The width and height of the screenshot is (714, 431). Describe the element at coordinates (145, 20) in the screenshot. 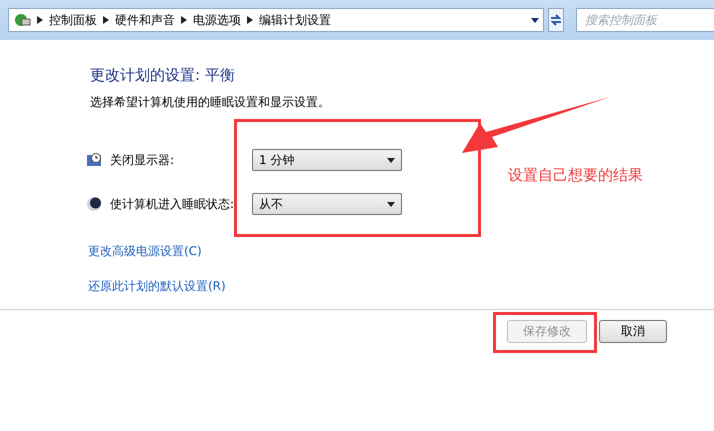

I see `breadcrumb-item: 硬件和声音` at that location.